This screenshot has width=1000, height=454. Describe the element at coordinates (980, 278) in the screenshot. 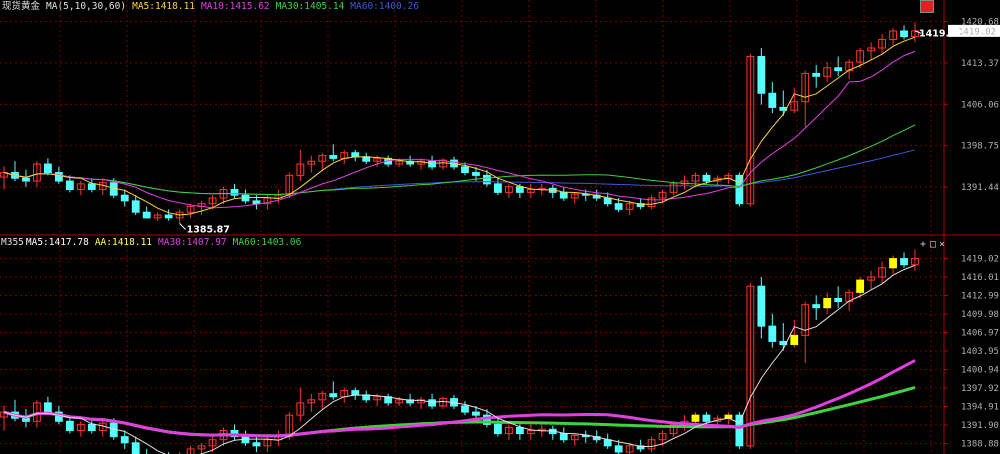

I see `y-tick-label: 1416.01` at that location.